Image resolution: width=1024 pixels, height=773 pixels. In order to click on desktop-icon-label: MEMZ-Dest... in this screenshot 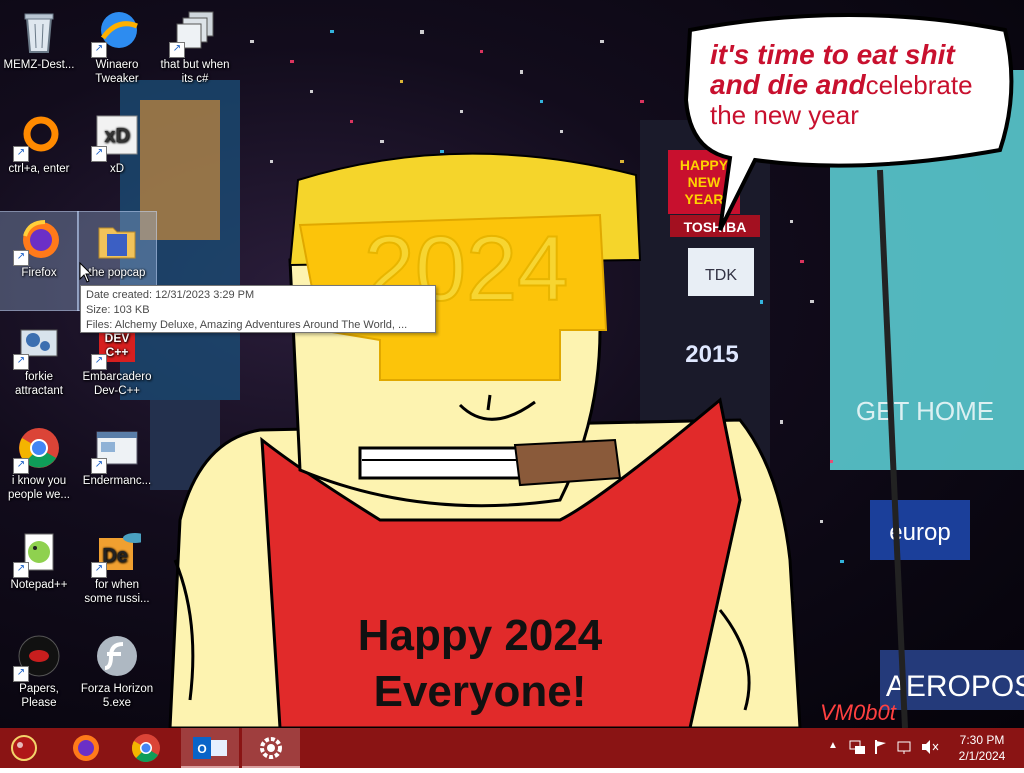, I will do `click(39, 65)`.